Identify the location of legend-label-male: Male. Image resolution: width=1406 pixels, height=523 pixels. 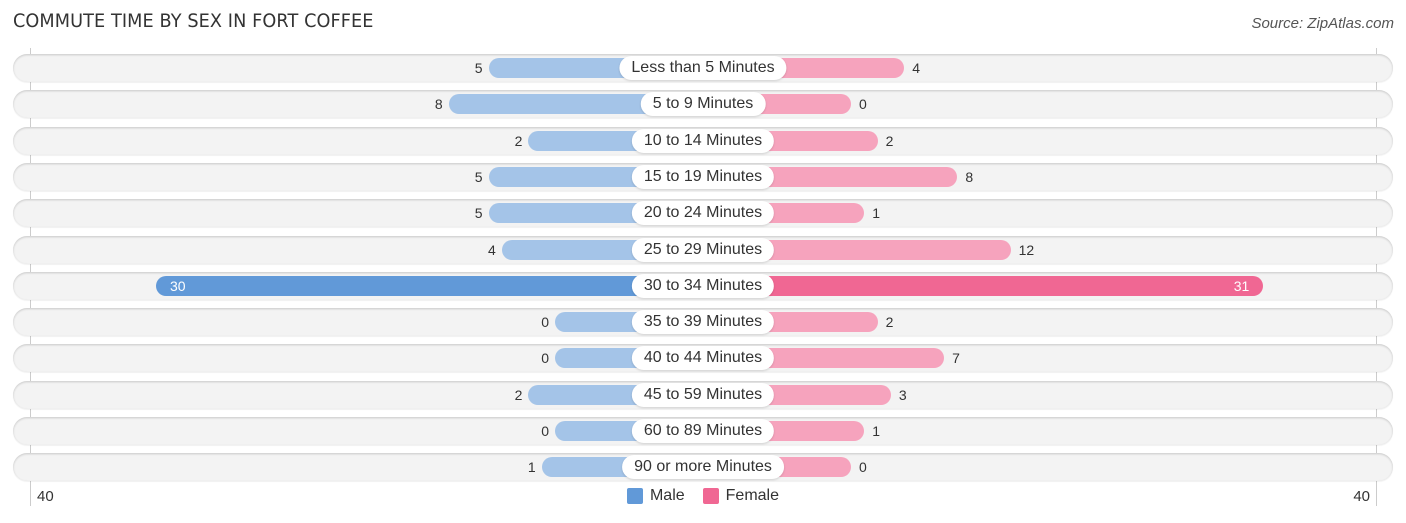
(667, 495).